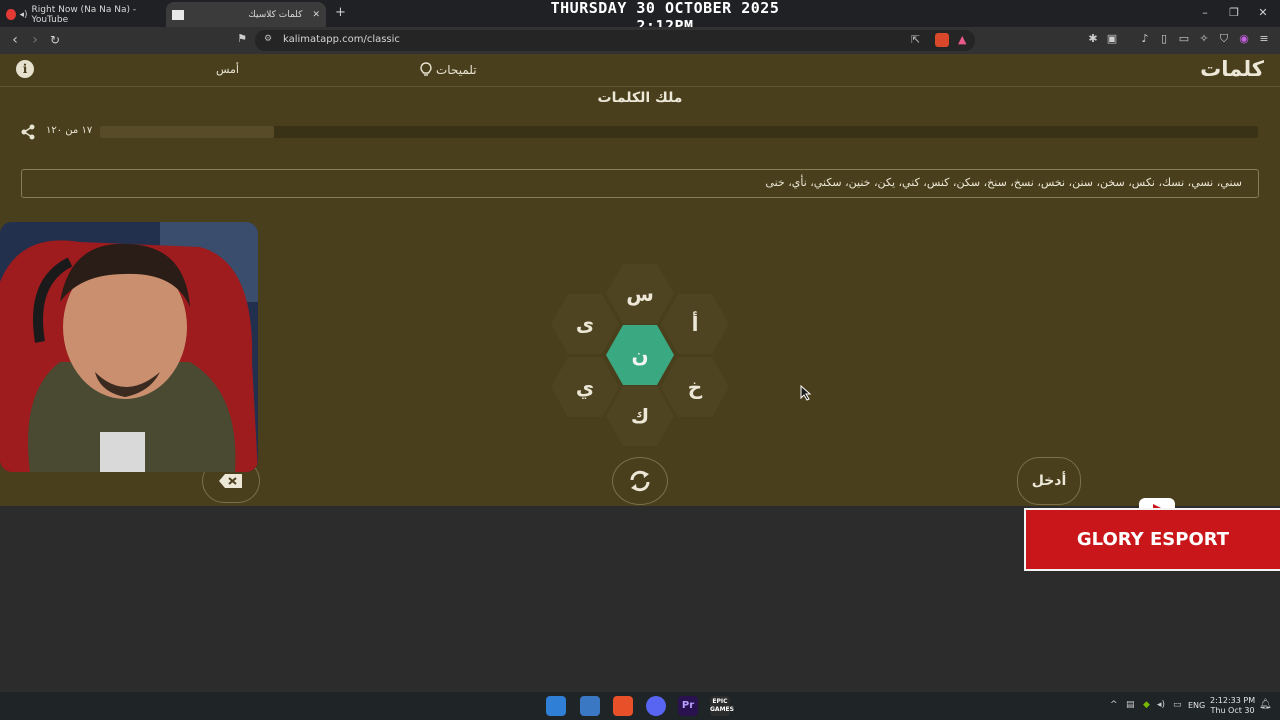  What do you see at coordinates (316, 15) in the screenshot?
I see `close-tab-icon: ✕` at bounding box center [316, 15].